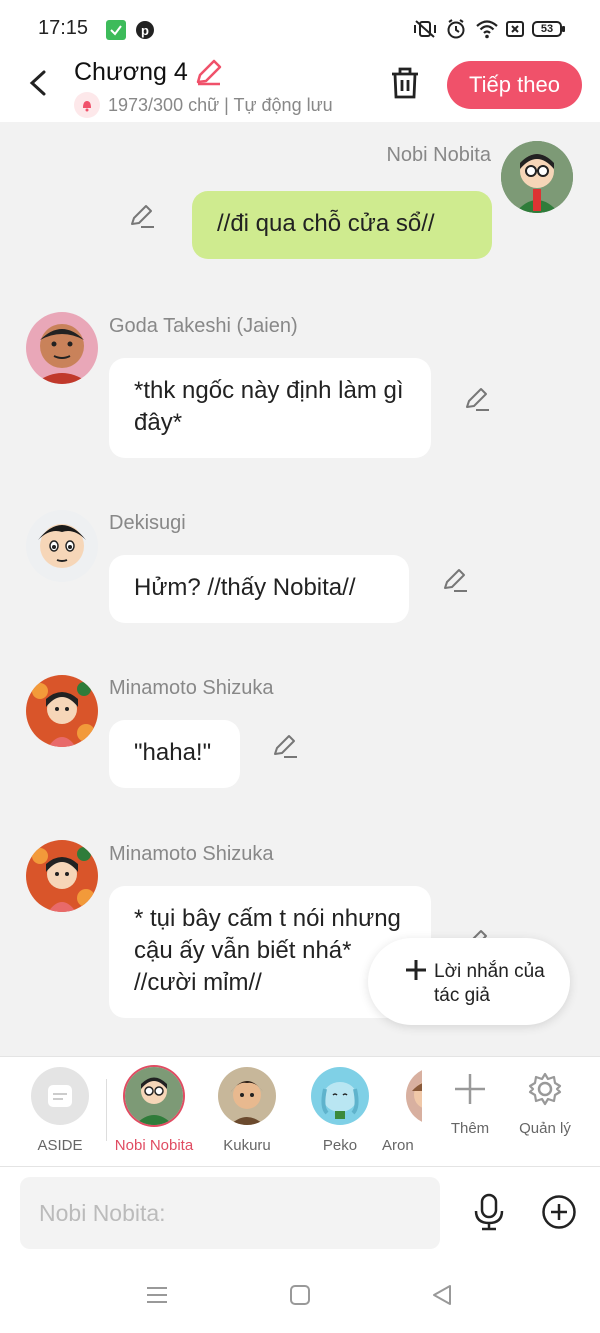 The image size is (600, 1333). What do you see at coordinates (131, 72) in the screenshot?
I see `chapter-title: Chương 4` at bounding box center [131, 72].